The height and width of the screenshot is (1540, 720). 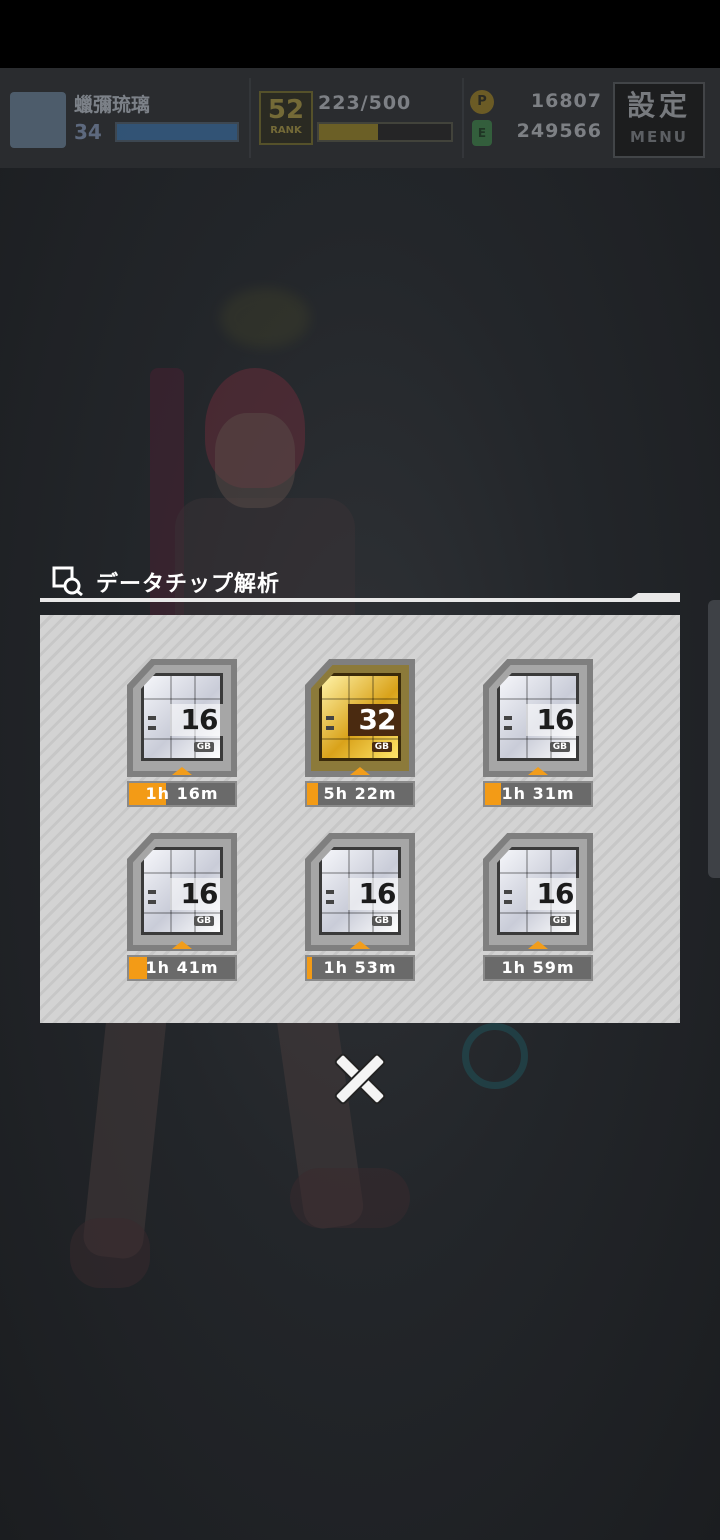 I want to click on data-chip: 16 GB 1h 31m, so click(x=538, y=735).